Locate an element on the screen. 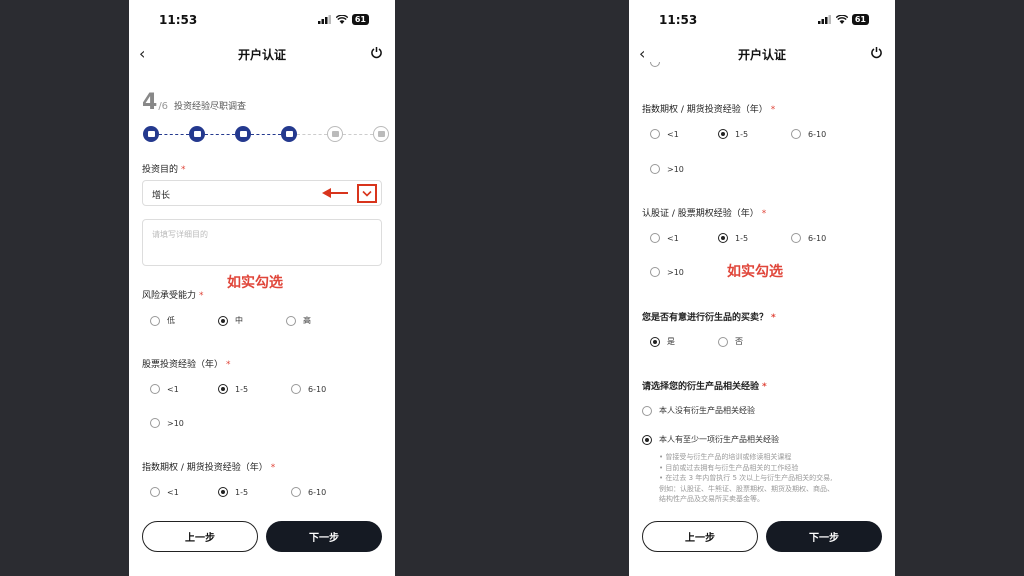 This screenshot has width=1024, height=576. derivative-intent-label: 您是否有意进行衍生品的买卖？ * is located at coordinates (709, 318).